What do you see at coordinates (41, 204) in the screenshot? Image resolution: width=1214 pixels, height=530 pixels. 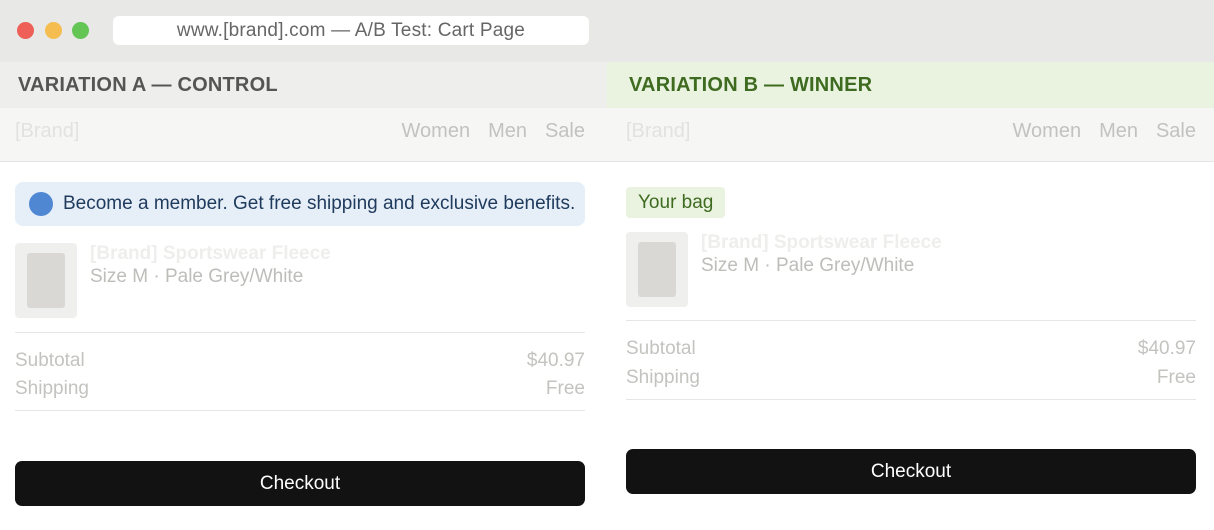 I see `info-dot-icon` at bounding box center [41, 204].